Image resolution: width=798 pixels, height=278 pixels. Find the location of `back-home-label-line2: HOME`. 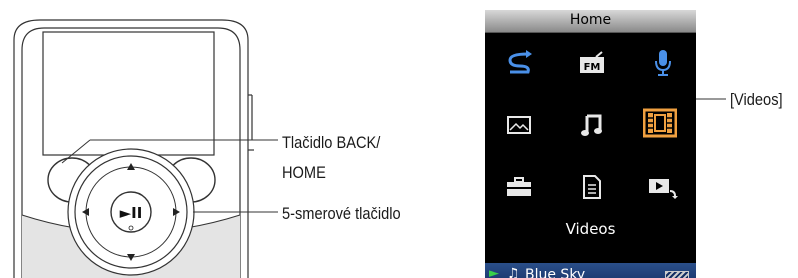

back-home-label-line2: HOME is located at coordinates (304, 172).